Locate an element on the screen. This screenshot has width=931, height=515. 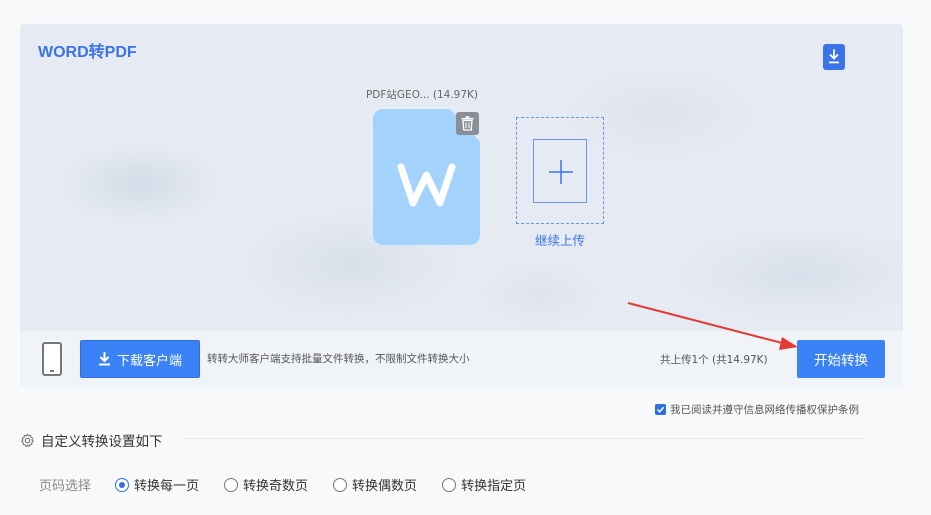
plus-icon is located at coordinates (561, 172).